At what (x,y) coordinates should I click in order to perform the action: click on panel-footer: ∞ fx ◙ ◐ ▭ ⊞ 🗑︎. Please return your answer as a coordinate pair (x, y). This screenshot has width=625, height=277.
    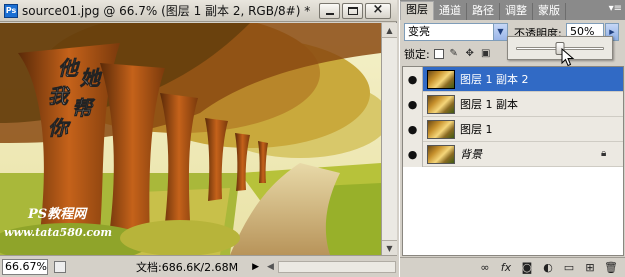
    Looking at the image, I should click on (512, 267).